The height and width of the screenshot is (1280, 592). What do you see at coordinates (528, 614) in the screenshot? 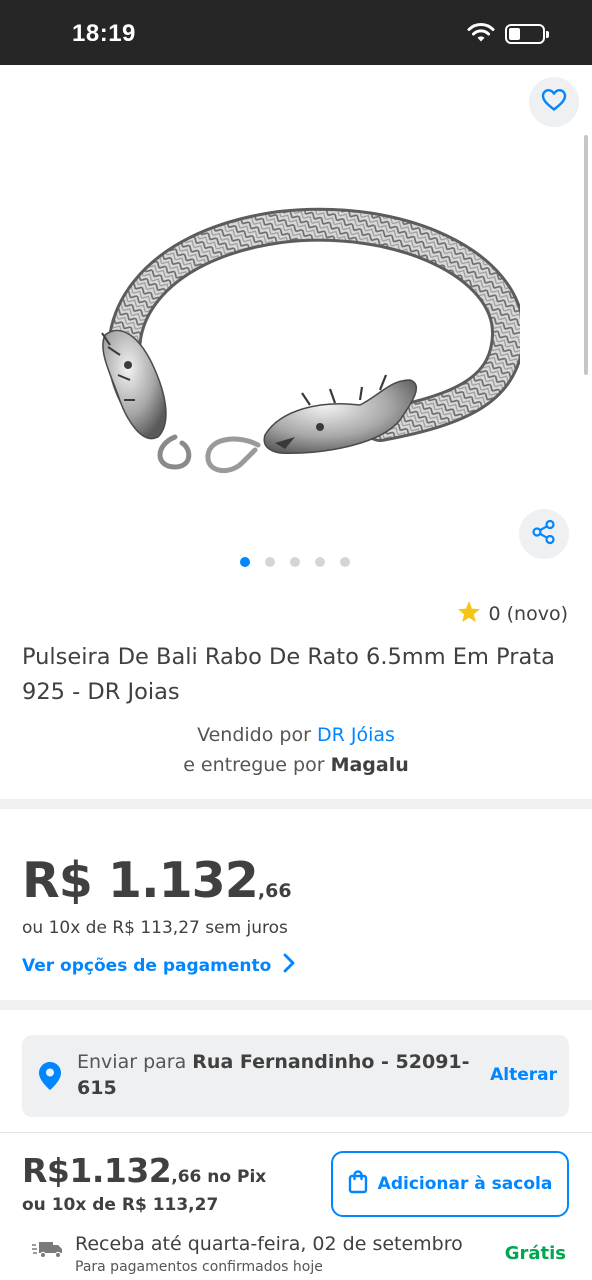
I see `rating-text: 0 (novo)` at bounding box center [528, 614].